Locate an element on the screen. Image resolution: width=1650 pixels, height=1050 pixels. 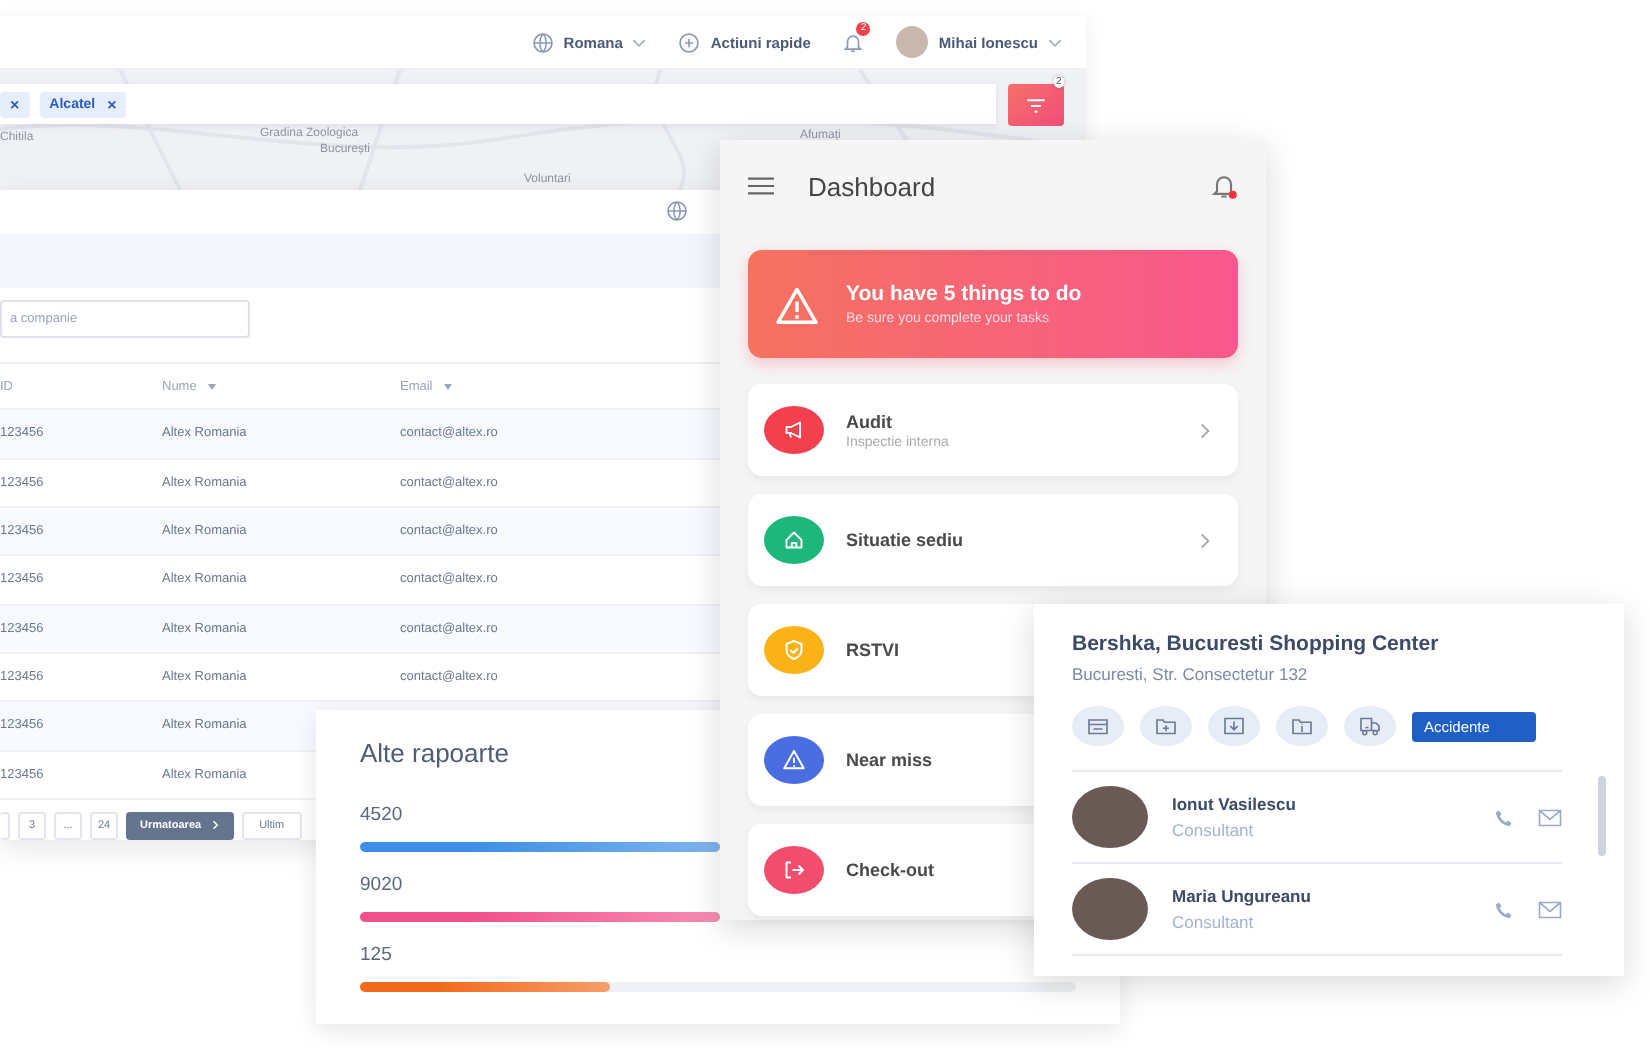
truck-icon is located at coordinates (1370, 726).